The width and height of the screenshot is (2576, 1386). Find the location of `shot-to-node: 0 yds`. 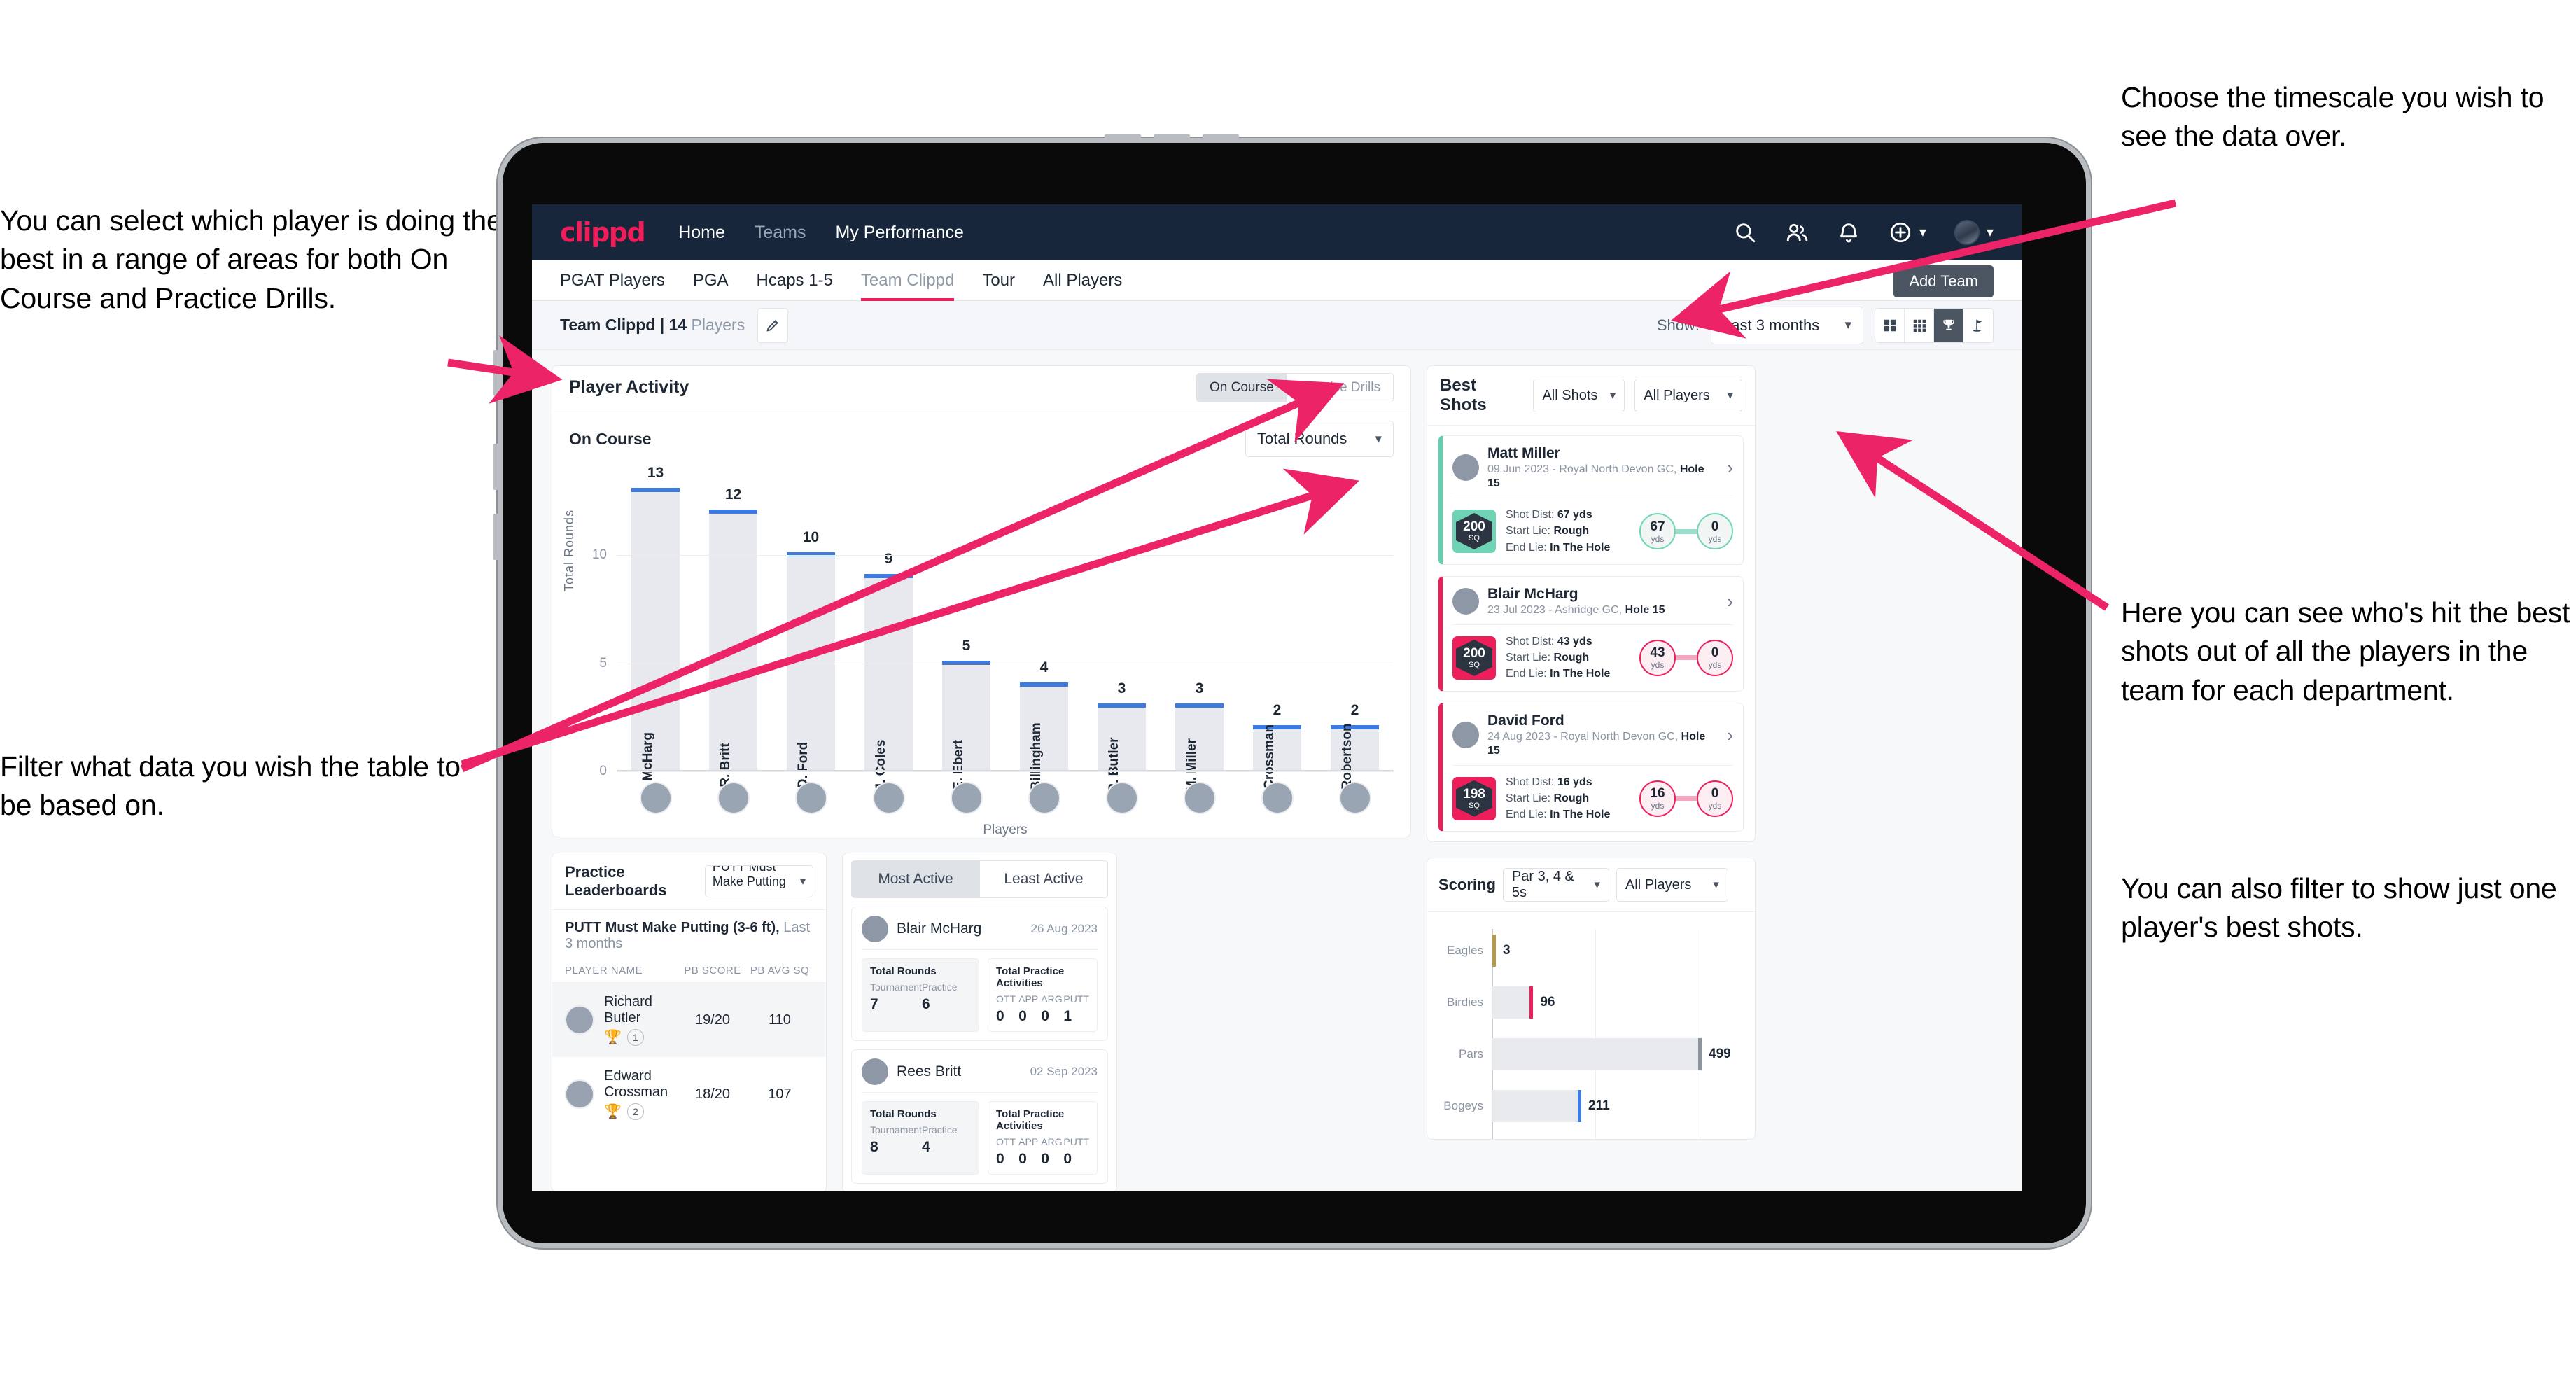

shot-to-node: 0 yds is located at coordinates (1715, 798).